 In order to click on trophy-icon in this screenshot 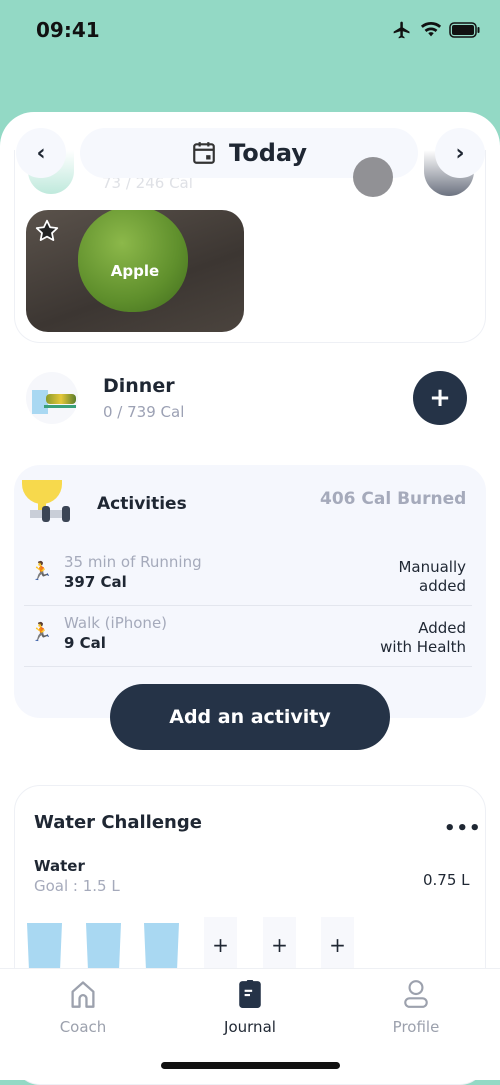, I will do `click(47, 501)`.